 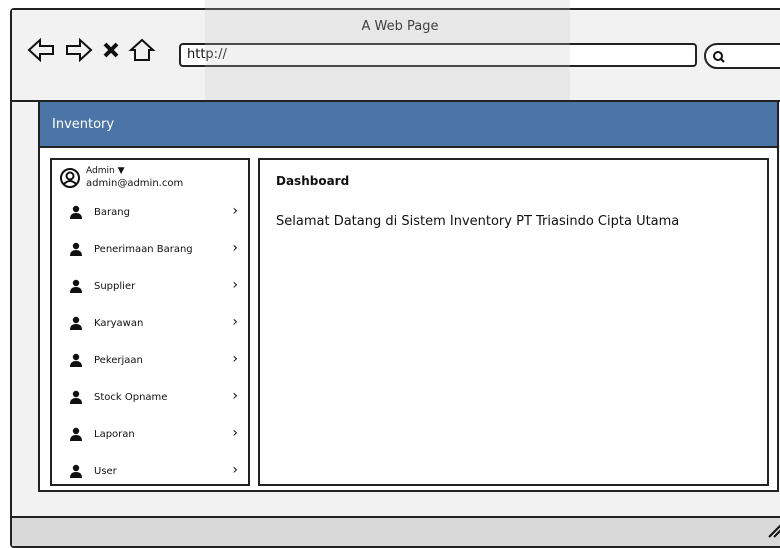 I want to click on sidebar-item-label: Pekerjaan, so click(x=118, y=360).